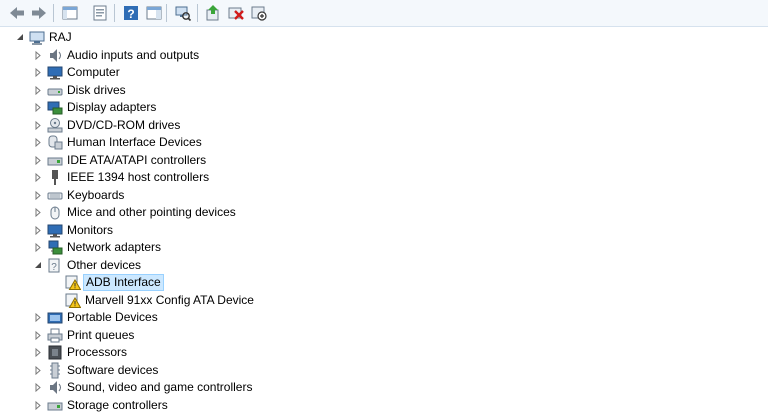 The image size is (768, 414). Describe the element at coordinates (37, 37) in the screenshot. I see `computer-icon` at that location.